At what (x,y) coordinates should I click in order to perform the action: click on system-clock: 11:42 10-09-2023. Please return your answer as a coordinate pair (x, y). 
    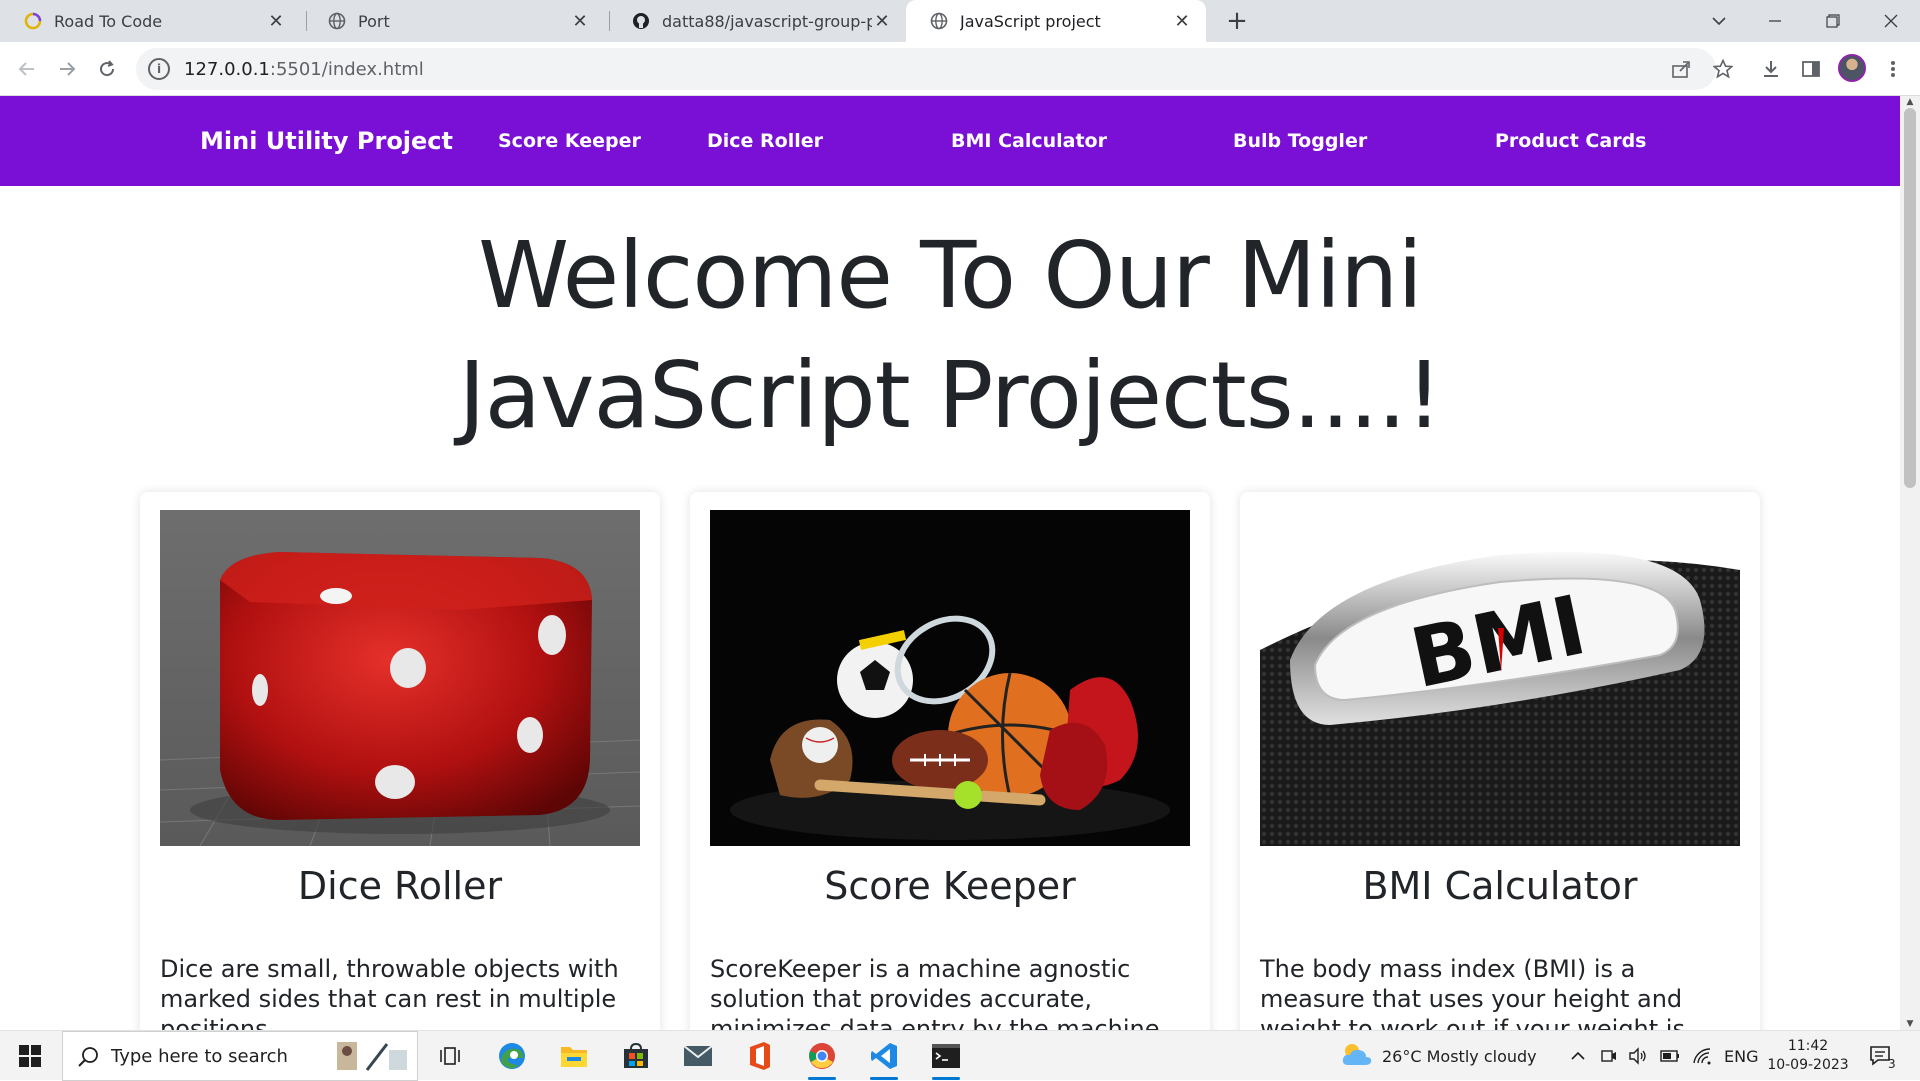
    Looking at the image, I should click on (1808, 1056).